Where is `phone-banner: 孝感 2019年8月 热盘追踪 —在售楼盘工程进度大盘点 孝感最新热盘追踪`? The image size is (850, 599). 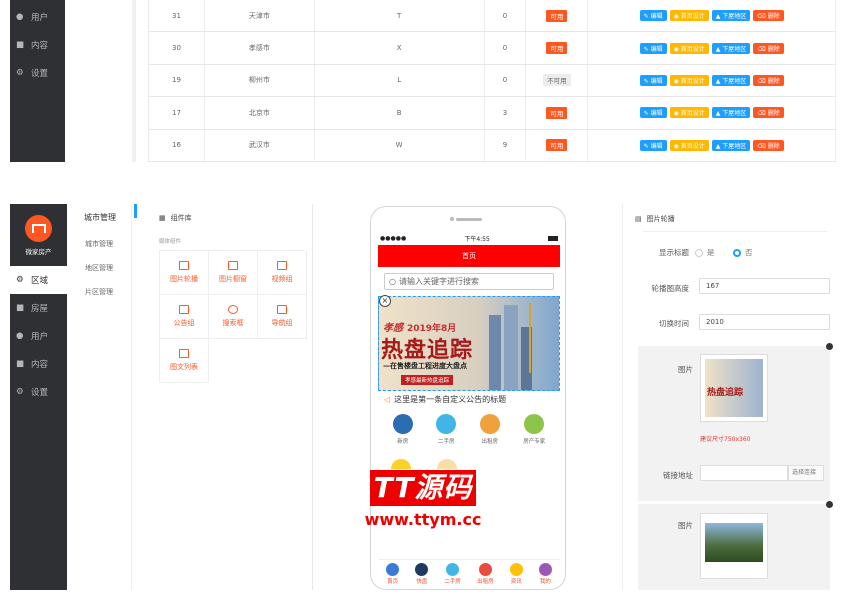 phone-banner: 孝感 2019年8月 热盘追踪 —在售楼盘工程进度大盘点 孝感最新热盘追踪 is located at coordinates (469, 343).